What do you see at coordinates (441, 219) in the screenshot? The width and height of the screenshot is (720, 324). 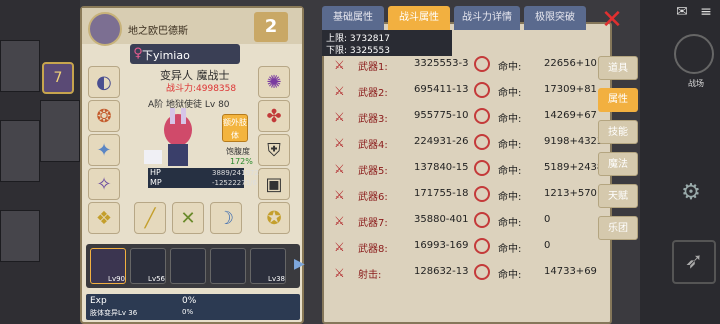 I see `damage-value: 35880-401` at bounding box center [441, 219].